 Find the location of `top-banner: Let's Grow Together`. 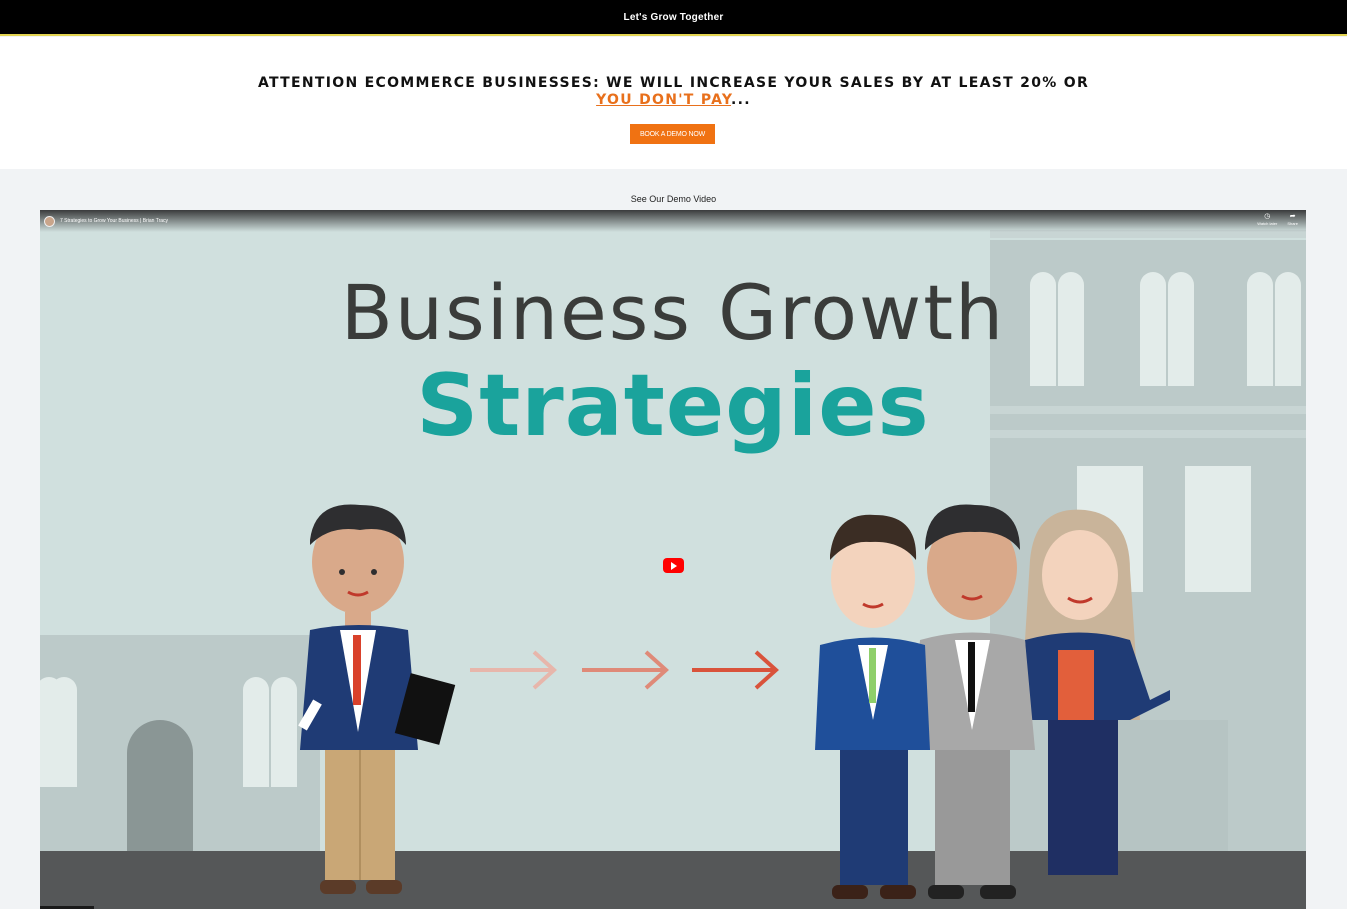

top-banner: Let's Grow Together is located at coordinates (673, 18).